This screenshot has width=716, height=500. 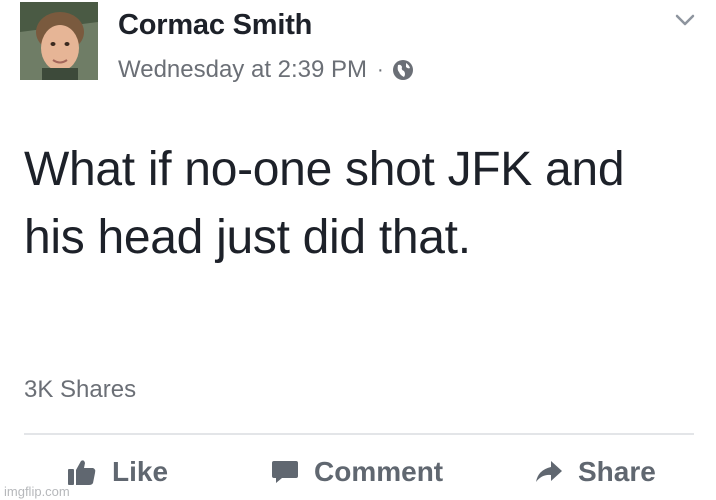 I want to click on post-timestamp: Wednesday at 2:39 PM, so click(x=242, y=70).